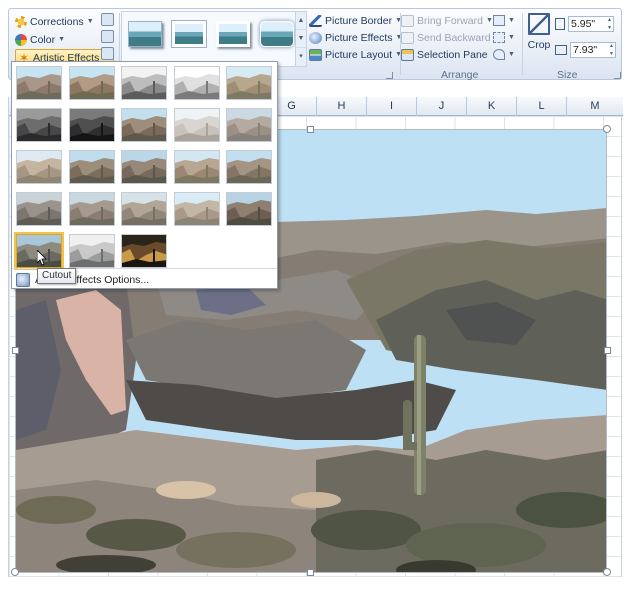 The height and width of the screenshot is (597, 640). What do you see at coordinates (507, 20) in the screenshot?
I see `align-button: ▼` at bounding box center [507, 20].